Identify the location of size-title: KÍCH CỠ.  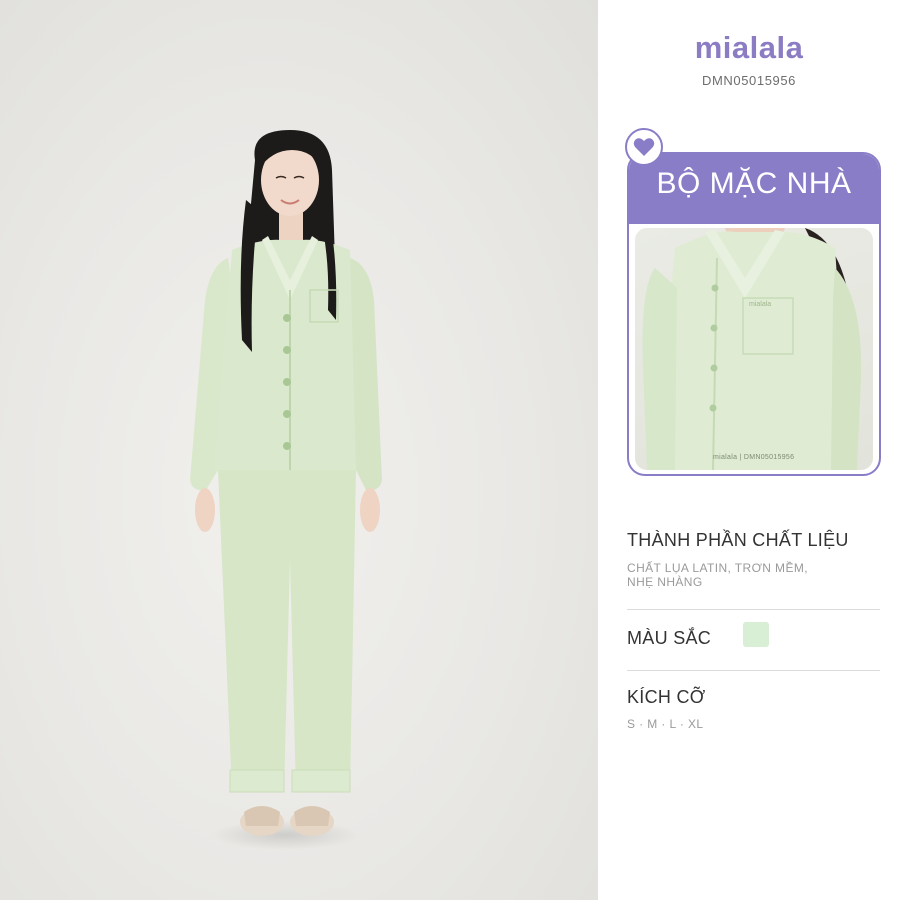
(666, 697).